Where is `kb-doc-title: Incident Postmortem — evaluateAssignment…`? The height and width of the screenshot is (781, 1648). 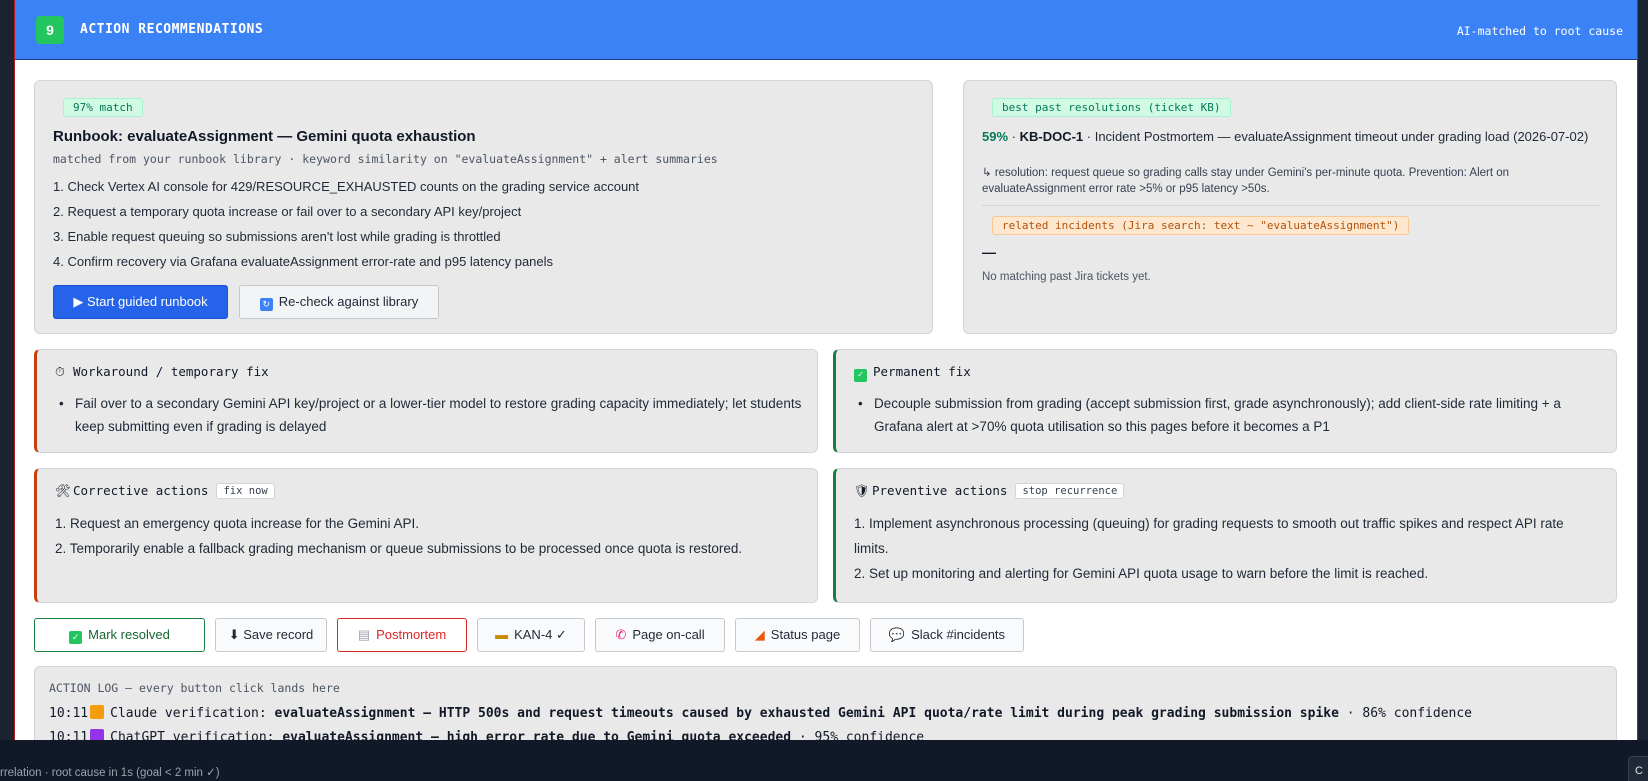
kb-doc-title: Incident Postmortem — evaluateAssignment… is located at coordinates (1341, 136).